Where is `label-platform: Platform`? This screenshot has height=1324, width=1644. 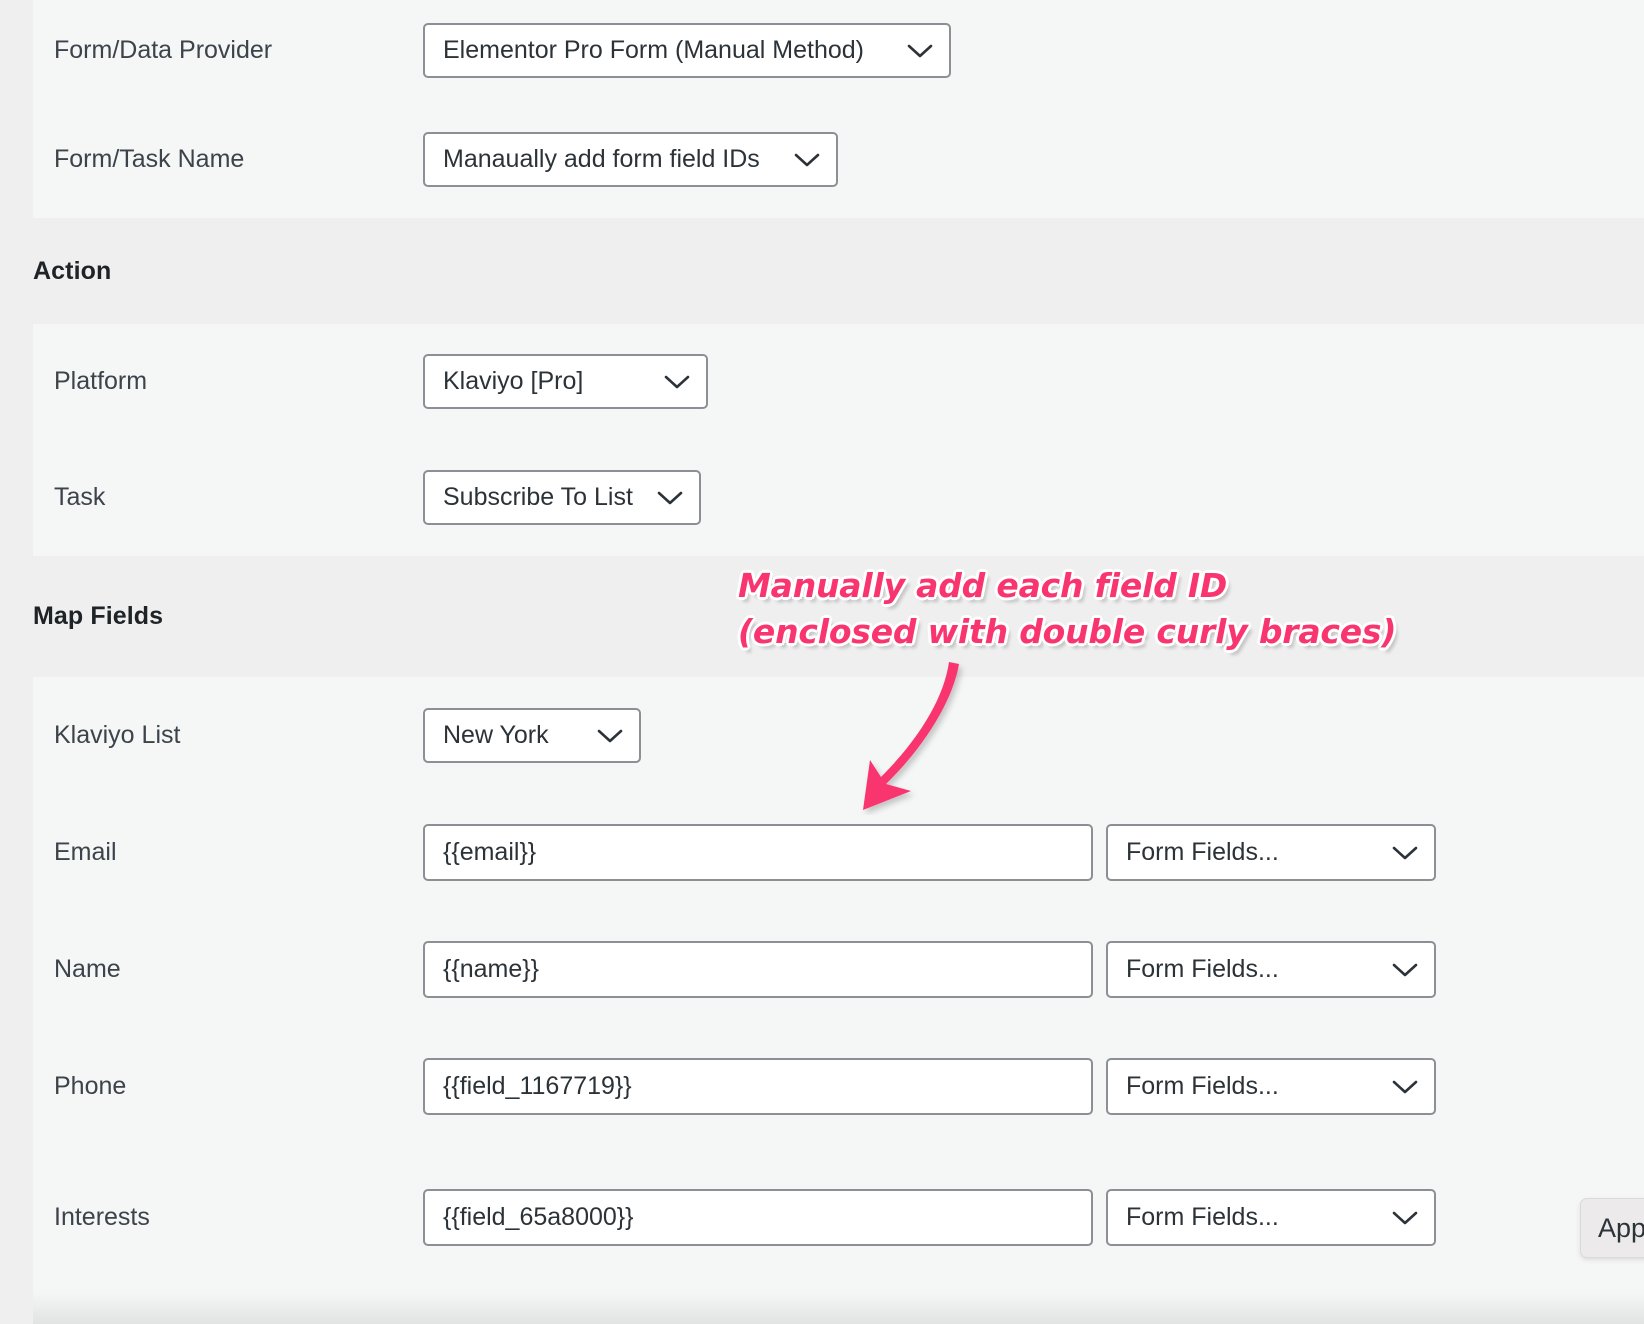
label-platform: Platform is located at coordinates (101, 381).